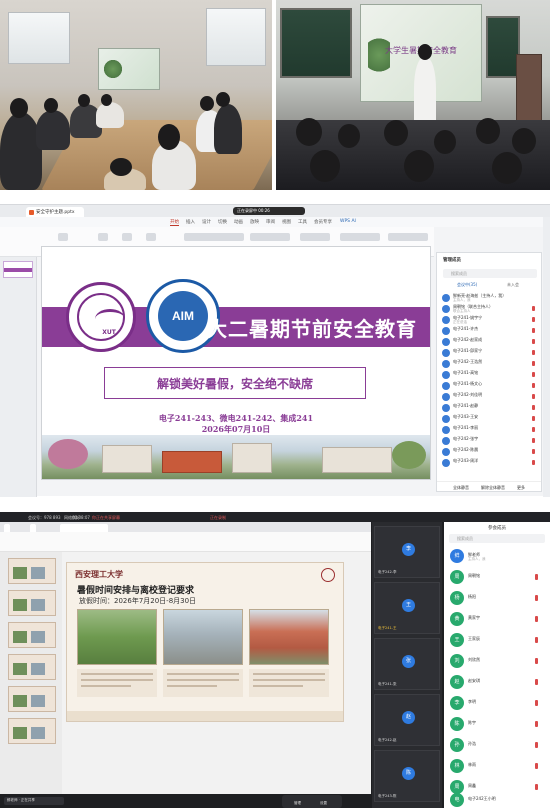 The width and height of the screenshot is (550, 808). Describe the element at coordinates (498, 619) in the screenshot. I see `participant-row: 黄黄家宇` at that location.